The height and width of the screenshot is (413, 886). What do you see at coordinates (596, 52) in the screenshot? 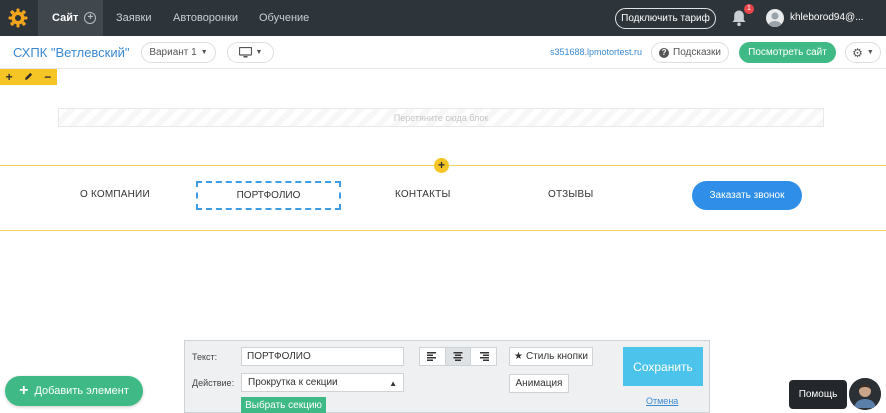
I see `site-domain-link: s351688.lpmotortest.ru` at bounding box center [596, 52].